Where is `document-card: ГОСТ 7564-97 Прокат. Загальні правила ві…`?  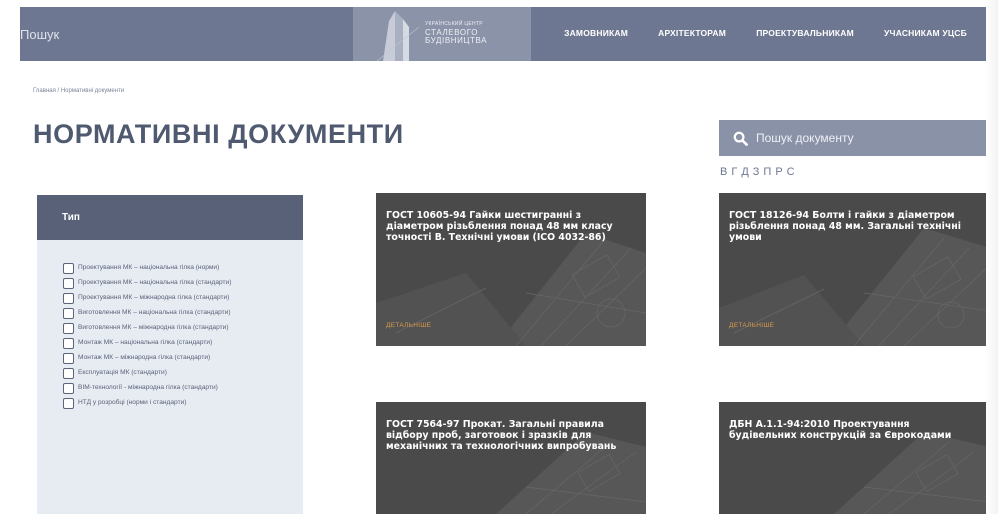
document-card: ГОСТ 7564-97 Прокат. Загальні правила ві… is located at coordinates (511, 458).